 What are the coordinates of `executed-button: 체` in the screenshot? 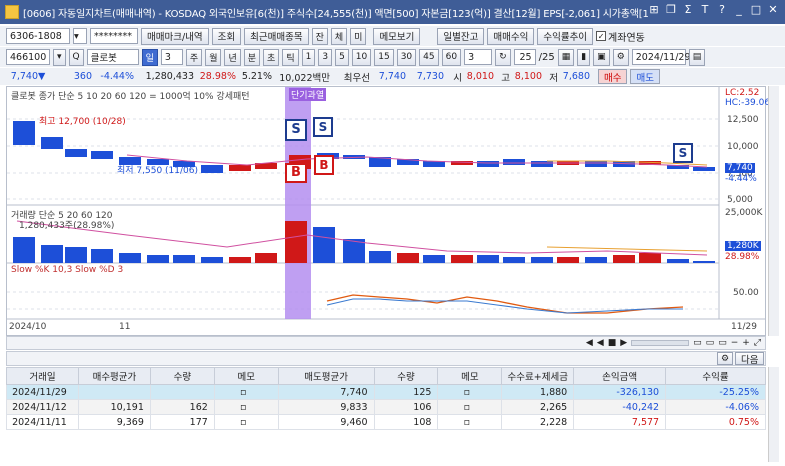 It's located at (339, 36).